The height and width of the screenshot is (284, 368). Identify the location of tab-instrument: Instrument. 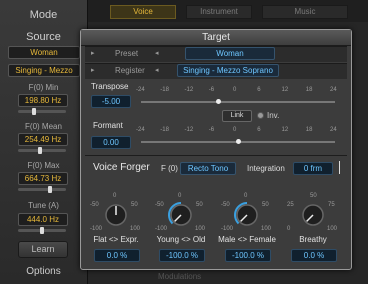
(219, 12).